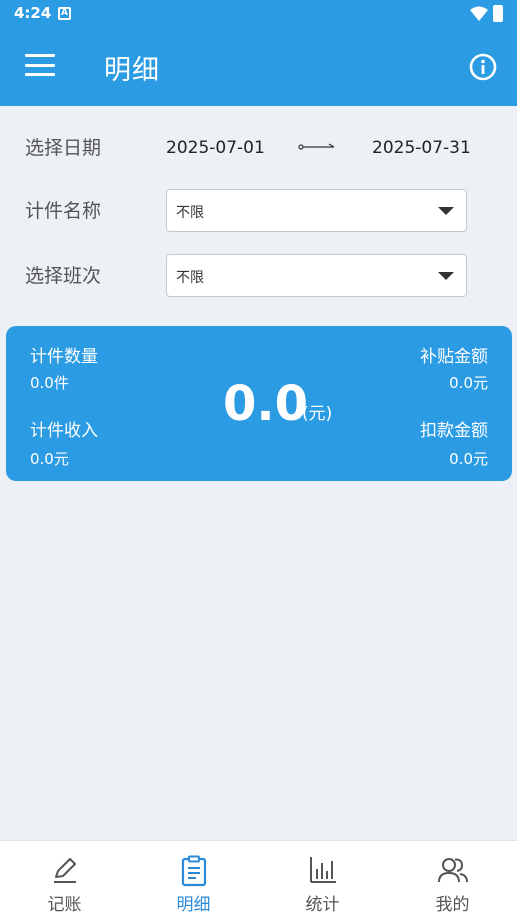  What do you see at coordinates (190, 278) in the screenshot?
I see `shift-select-value: 不限` at bounding box center [190, 278].